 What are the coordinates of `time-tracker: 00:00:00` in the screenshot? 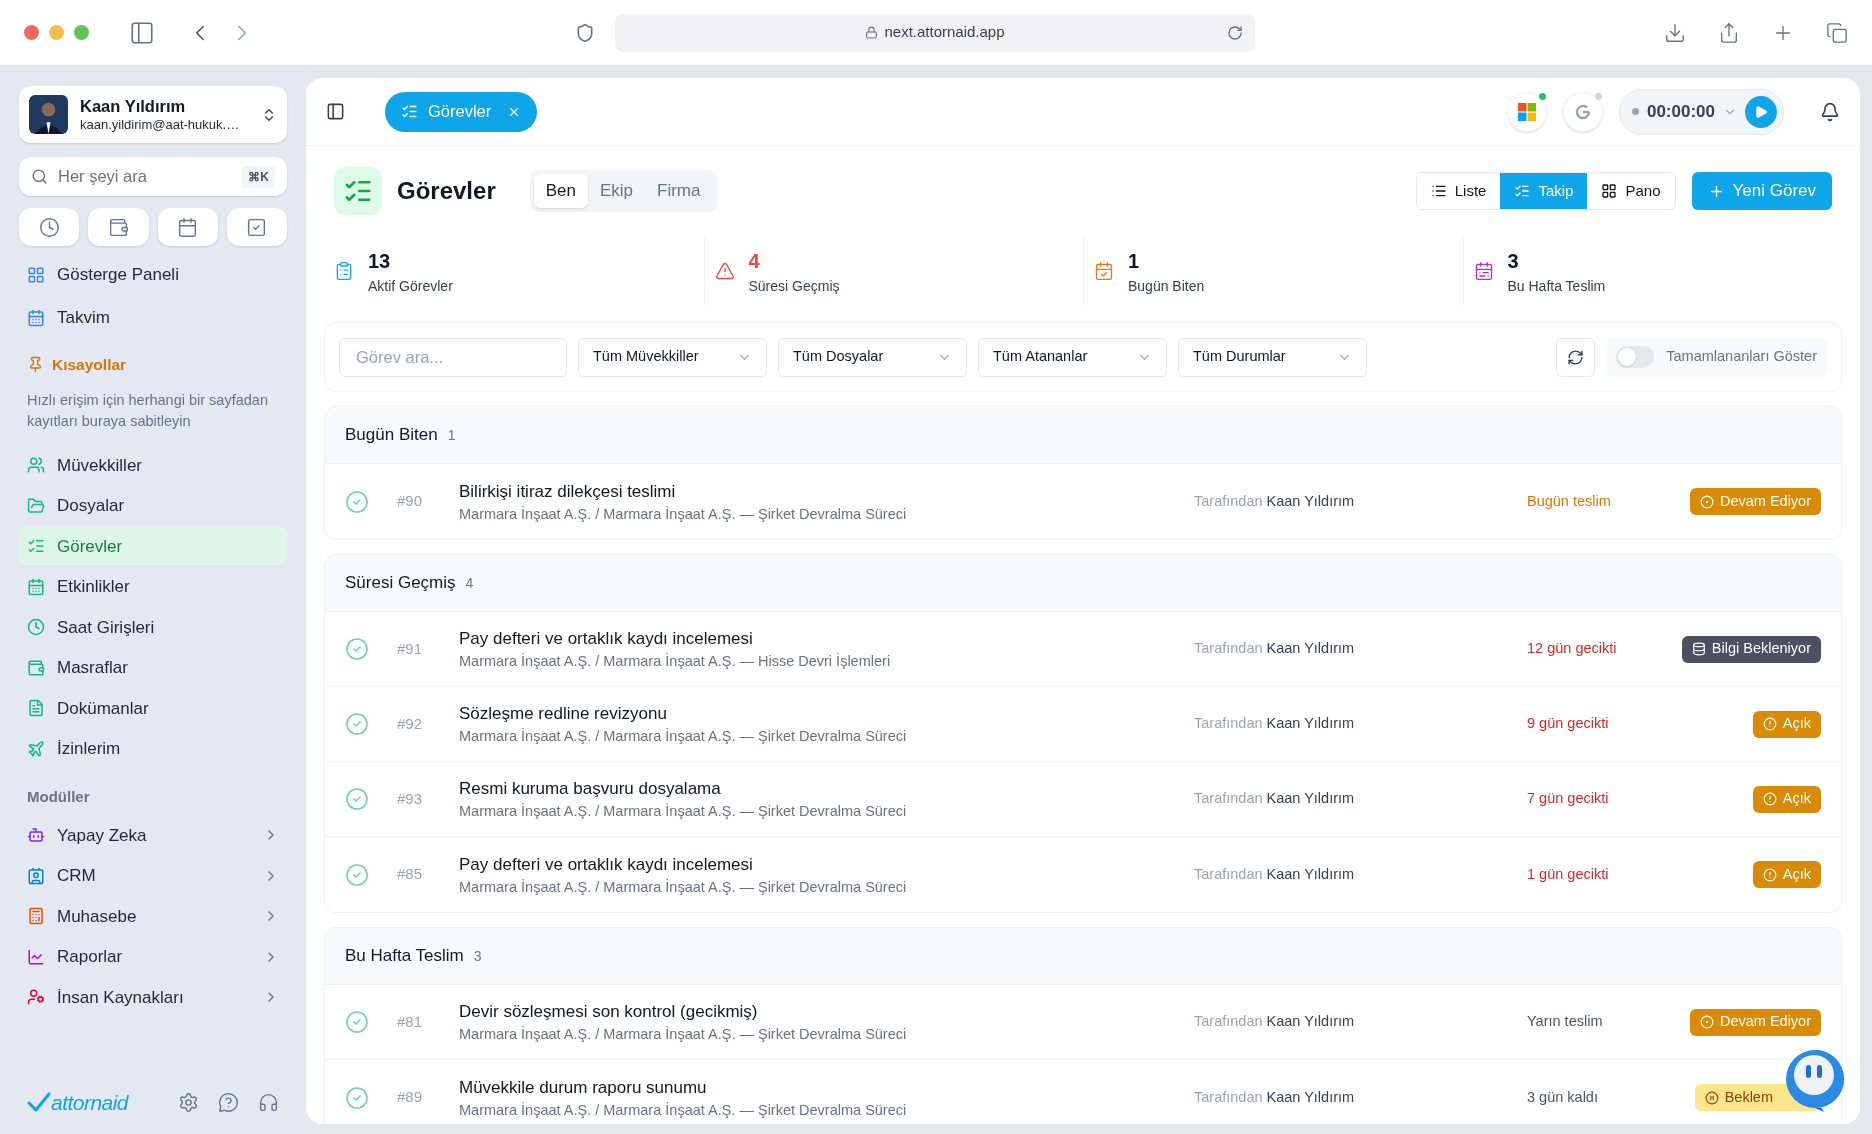 It's located at (1701, 111).